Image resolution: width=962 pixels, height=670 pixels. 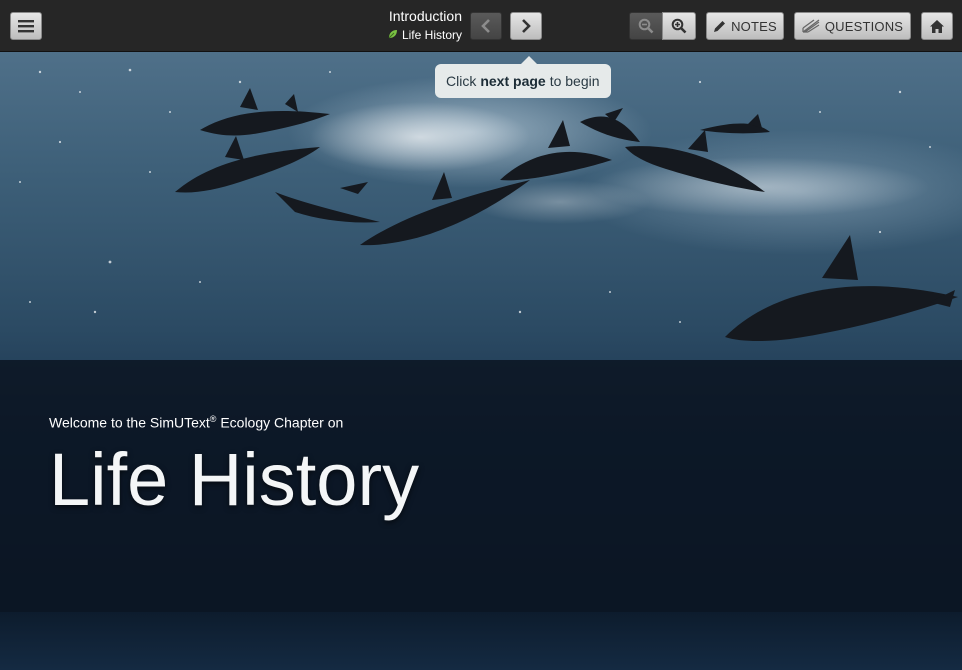 I want to click on section-title-row: Life History, so click(x=425, y=35).